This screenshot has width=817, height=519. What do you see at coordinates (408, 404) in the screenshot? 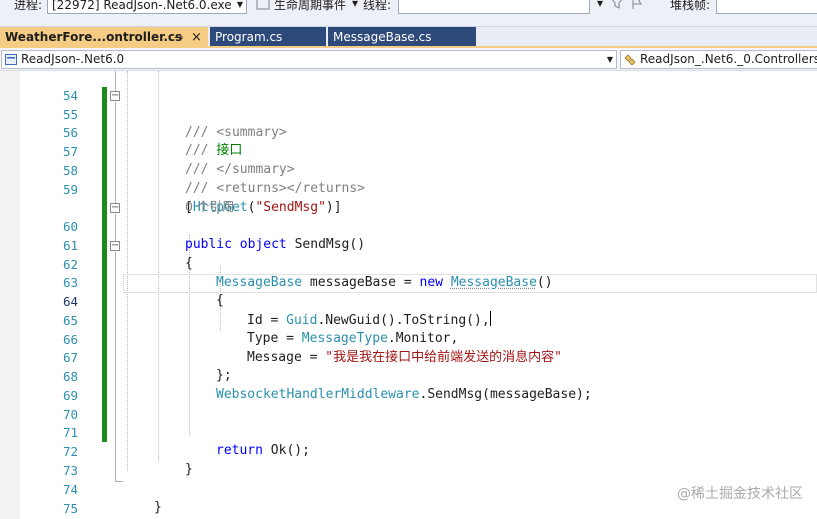
I see `code-line: 70` at bounding box center [408, 404].